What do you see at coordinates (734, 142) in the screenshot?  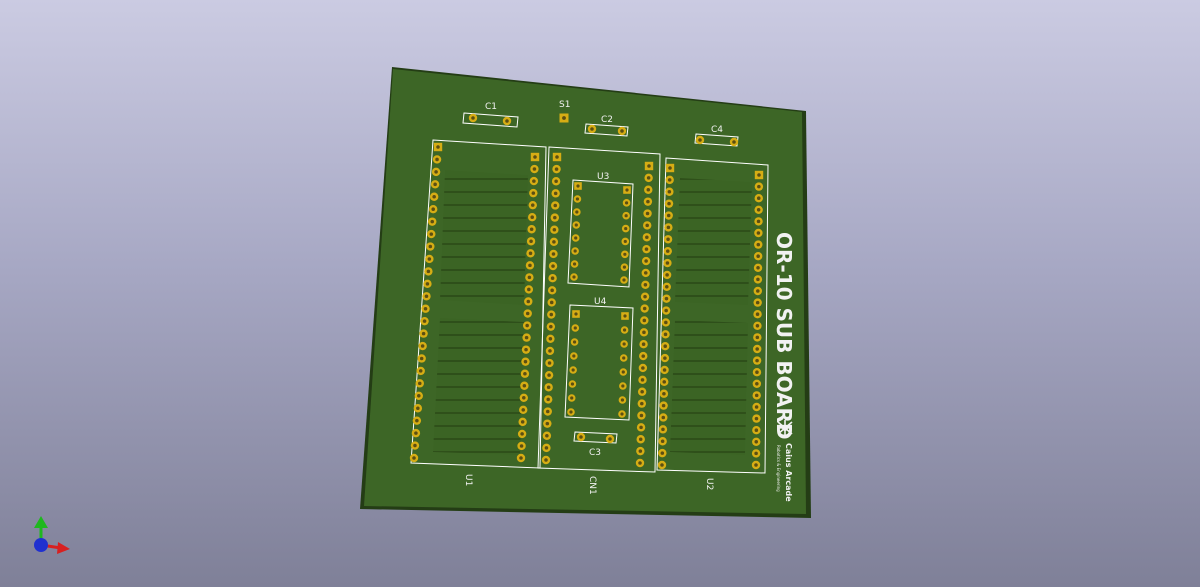 I see `pad-c4` at bounding box center [734, 142].